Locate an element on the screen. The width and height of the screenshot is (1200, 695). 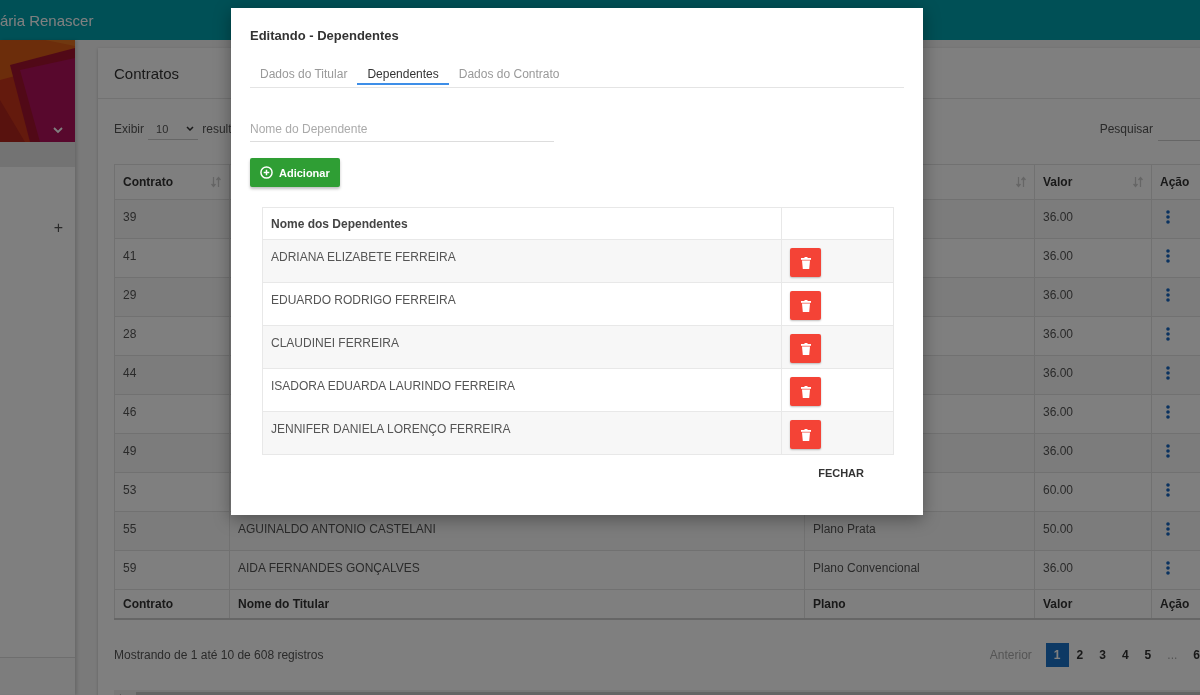
page-link: 2 is located at coordinates (1080, 655).